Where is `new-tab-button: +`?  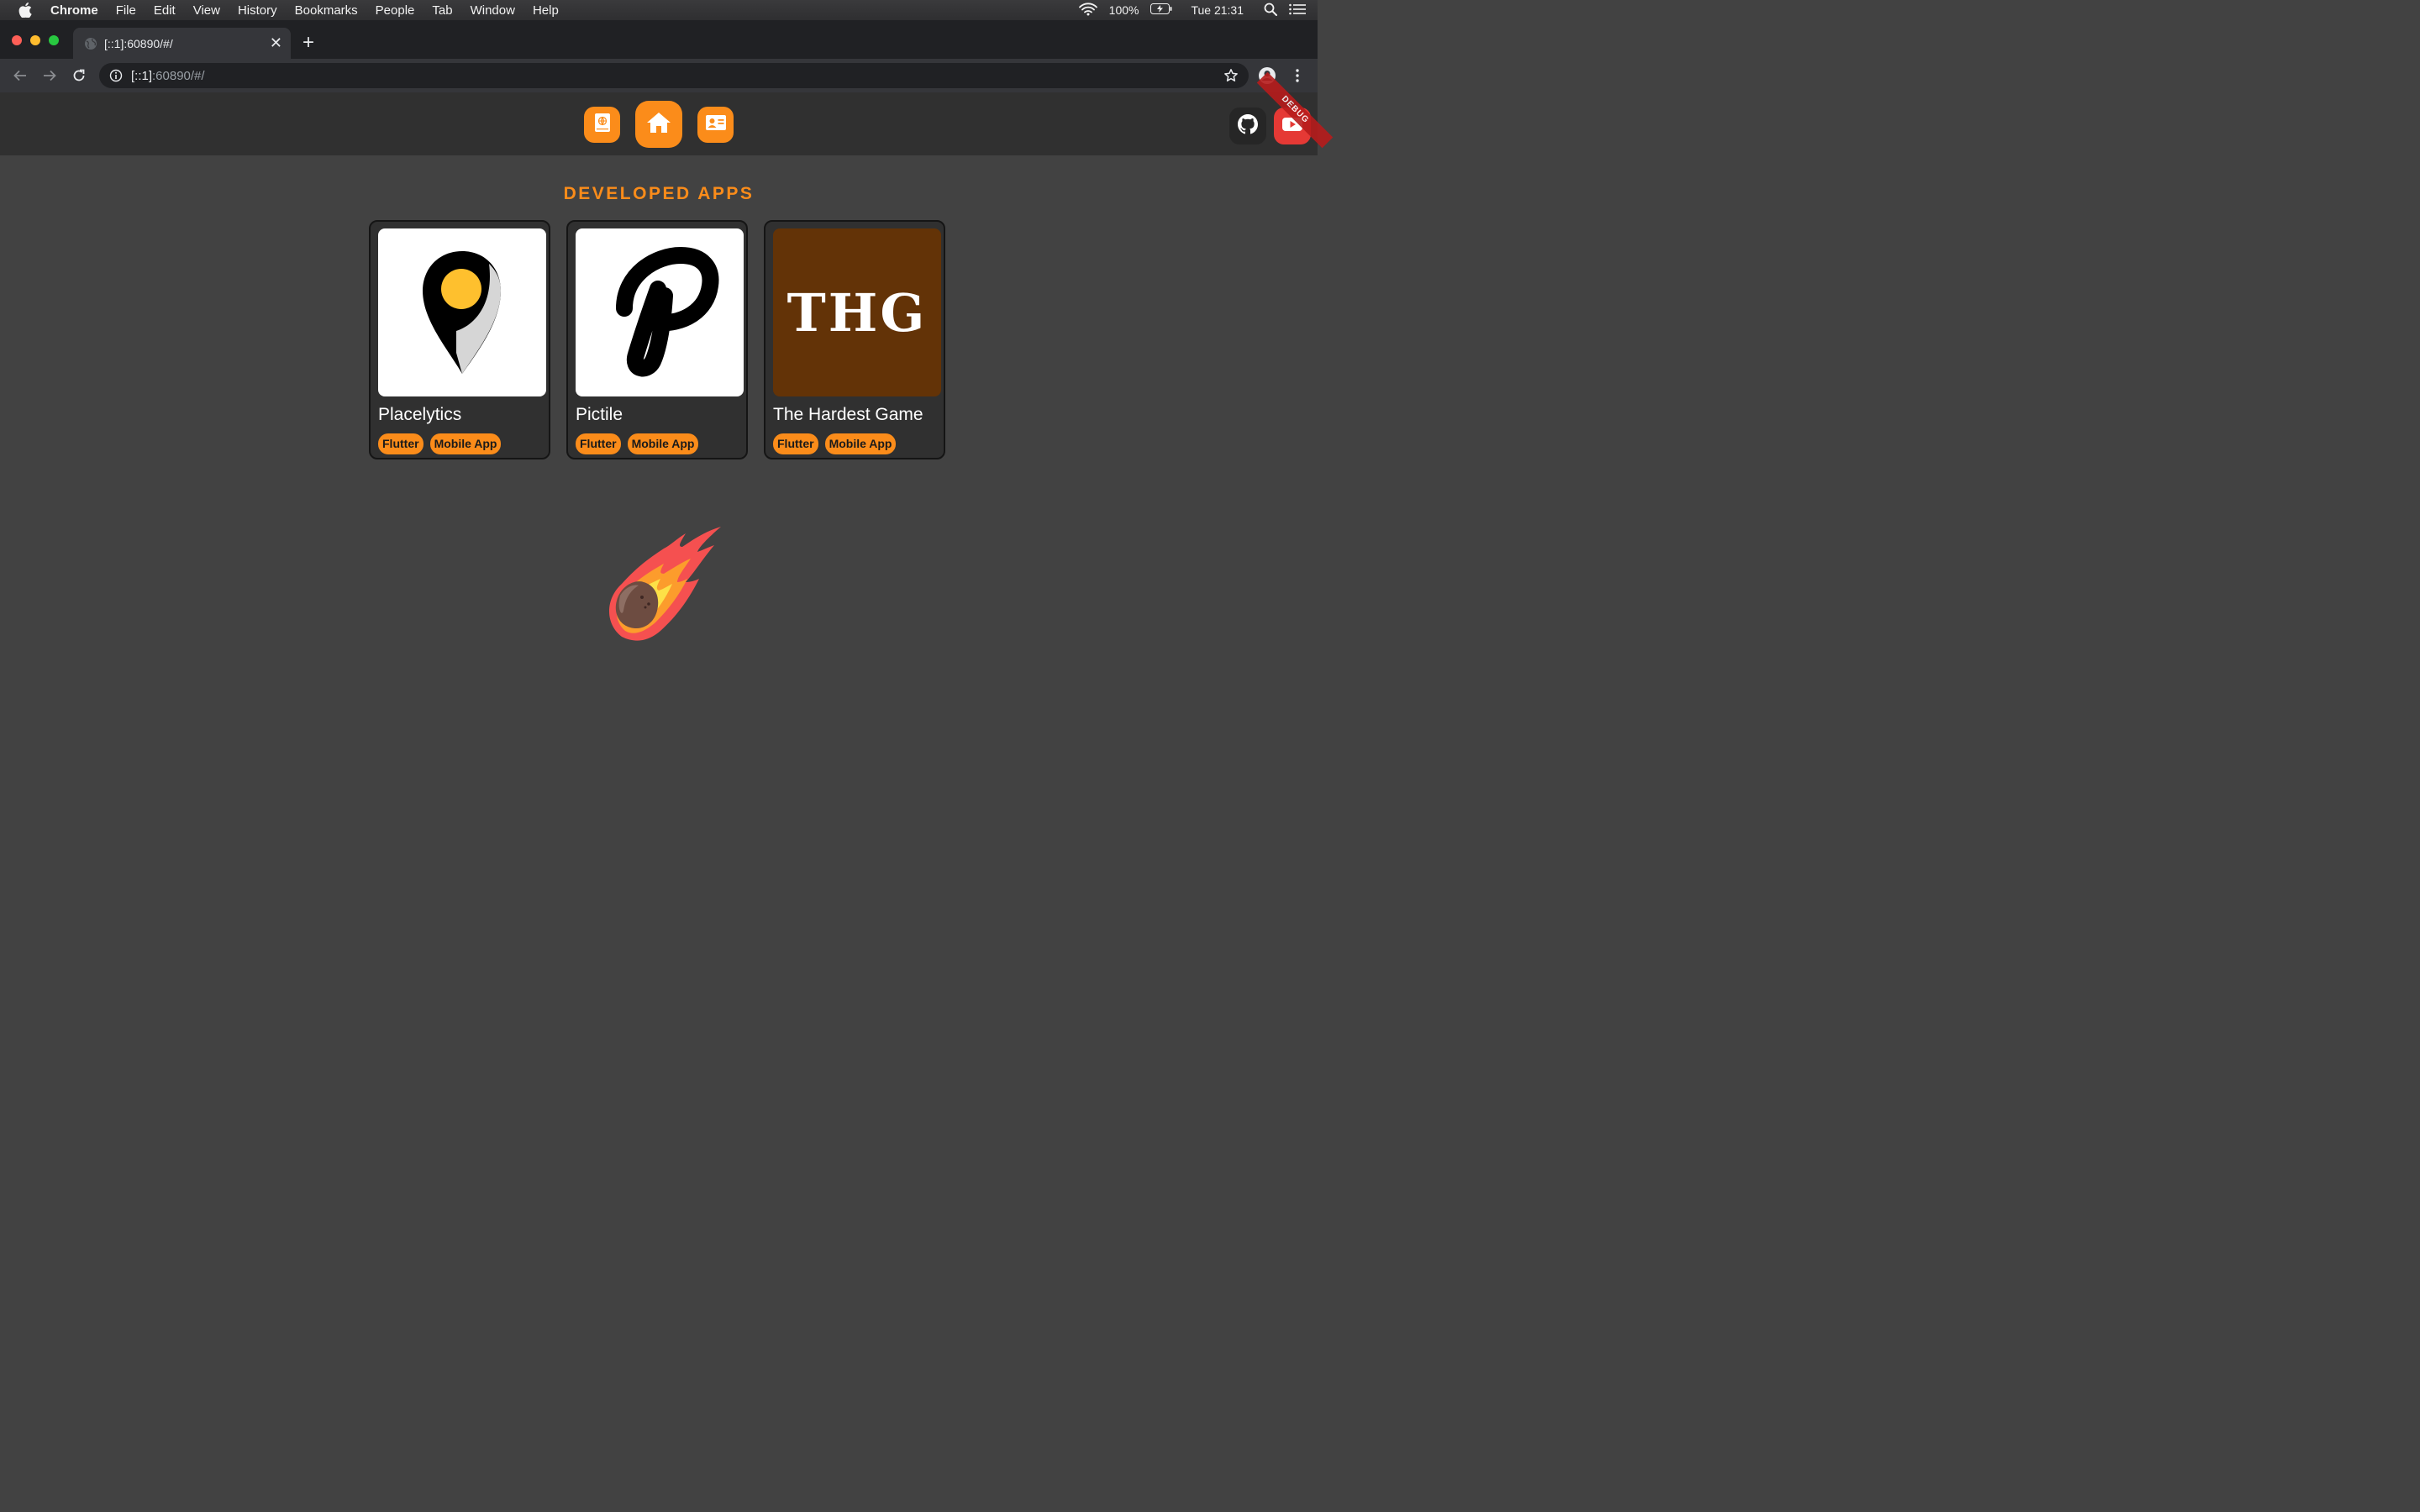
new-tab-button: + is located at coordinates (308, 43).